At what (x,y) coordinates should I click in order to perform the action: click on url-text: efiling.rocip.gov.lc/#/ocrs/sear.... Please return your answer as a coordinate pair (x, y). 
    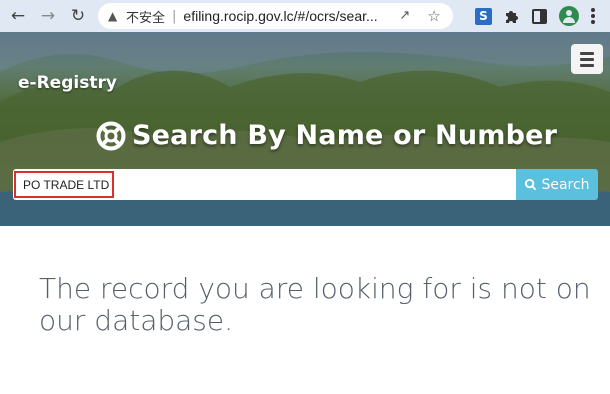
    Looking at the image, I should click on (288, 16).